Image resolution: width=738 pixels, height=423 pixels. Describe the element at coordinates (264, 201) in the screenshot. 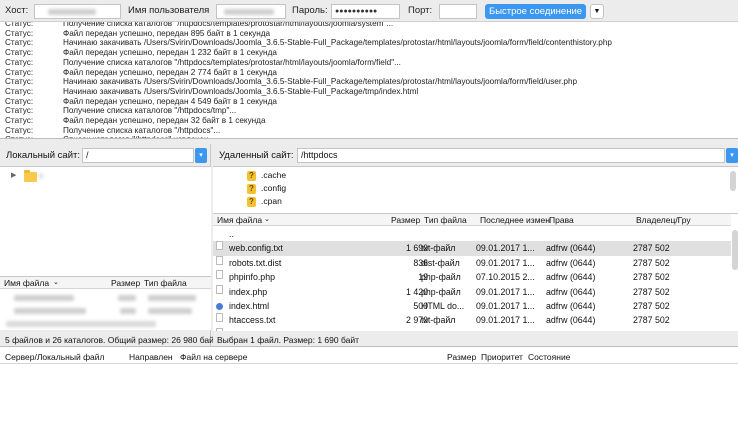

I see `tree-item-cpan: ? .cpan` at that location.